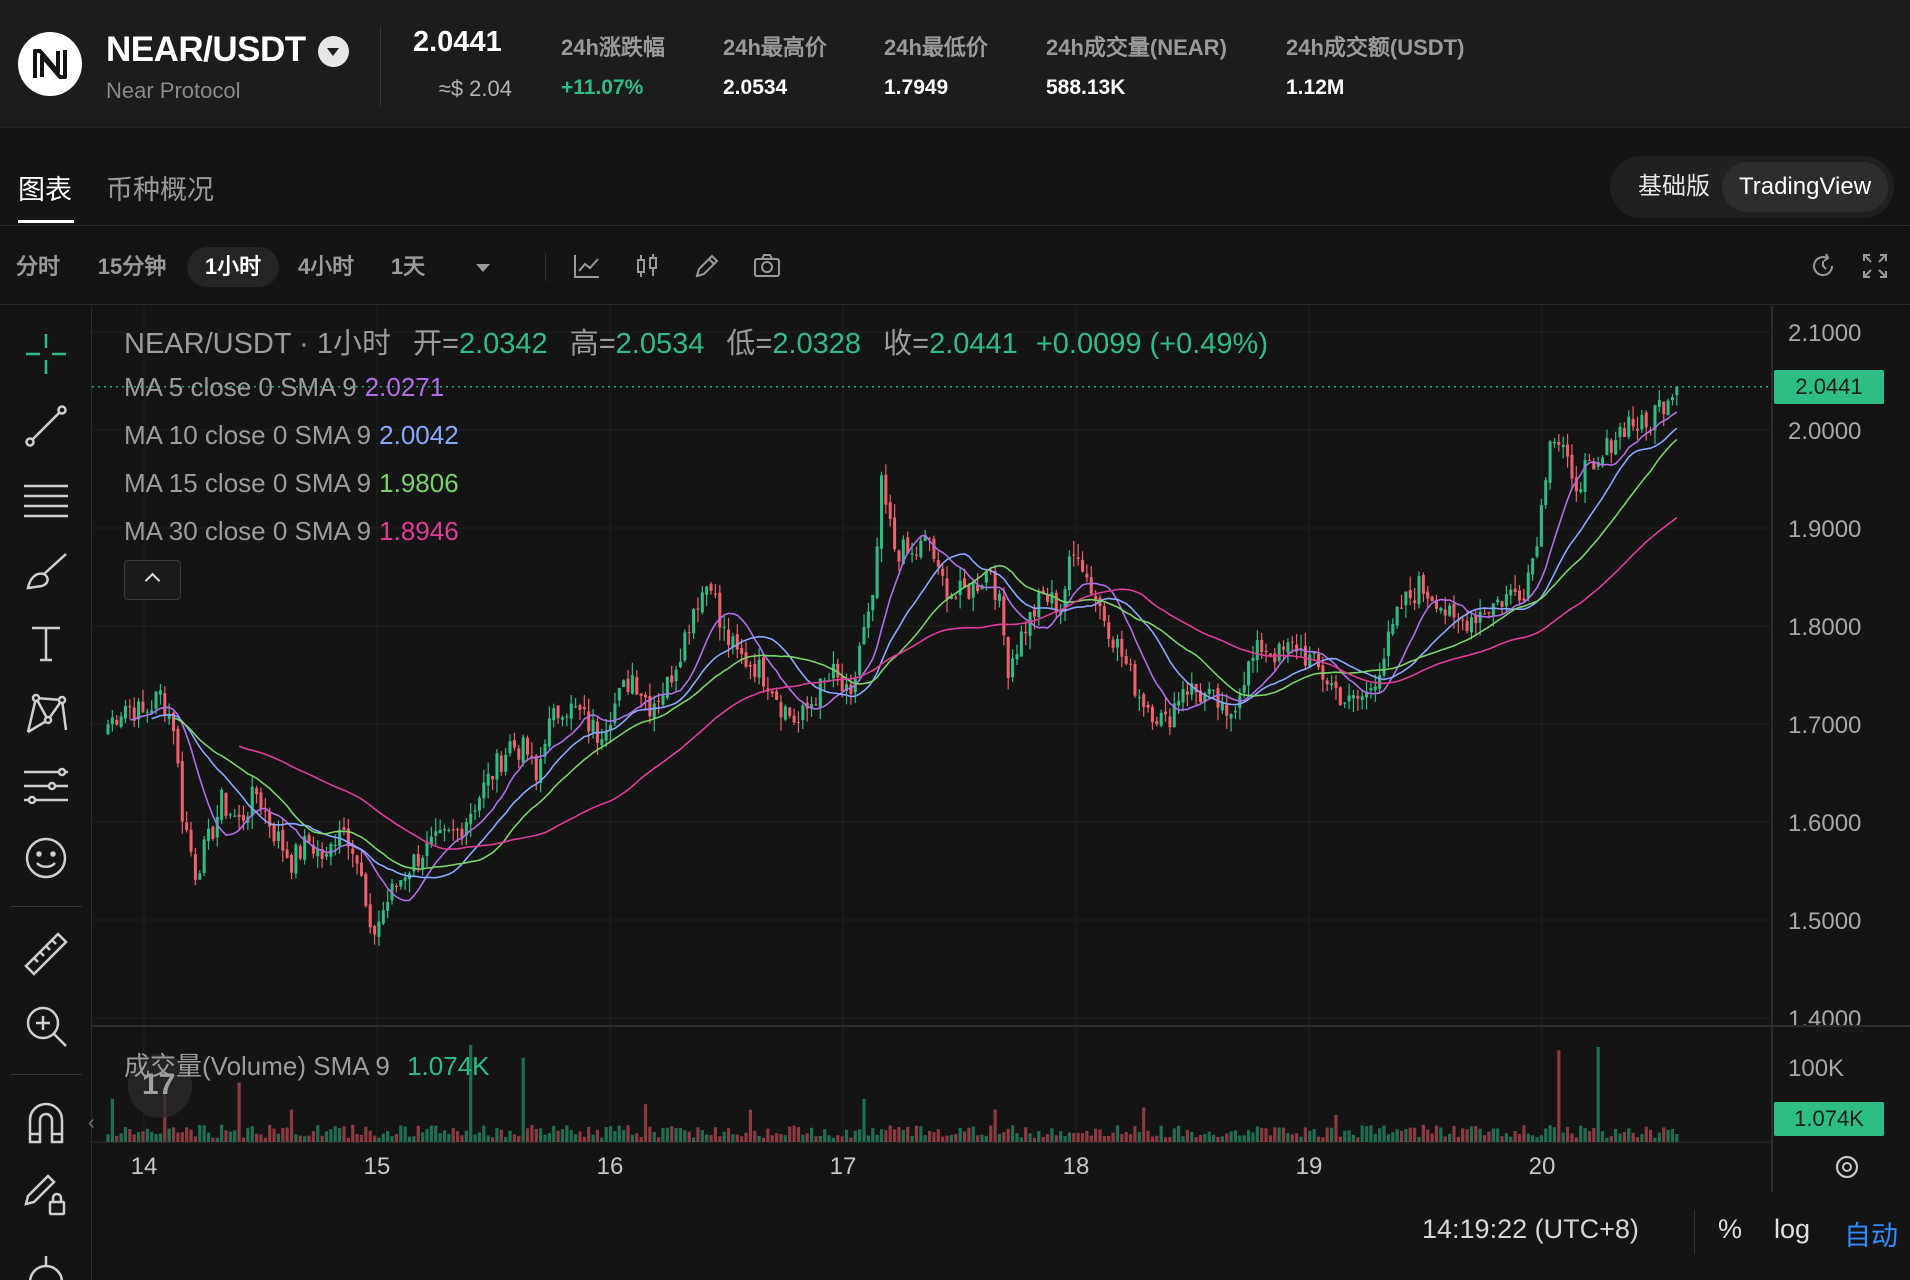 This screenshot has height=1280, width=1910. What do you see at coordinates (408, 267) in the screenshot?
I see `timeframe-1d: 1天` at bounding box center [408, 267].